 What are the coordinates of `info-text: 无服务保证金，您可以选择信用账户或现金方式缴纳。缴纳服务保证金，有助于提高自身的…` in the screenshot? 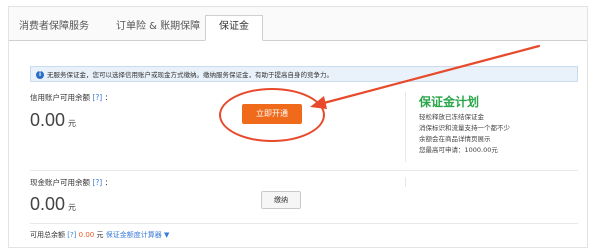 It's located at (190, 75).